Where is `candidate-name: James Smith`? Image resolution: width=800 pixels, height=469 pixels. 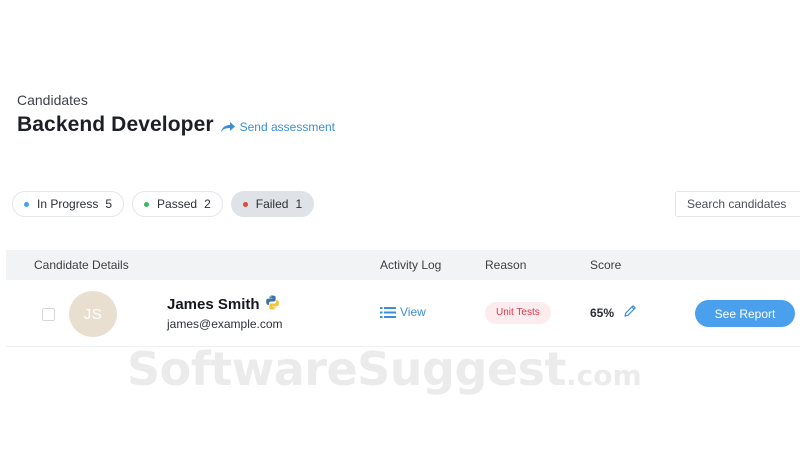
candidate-name: James Smith is located at coordinates (213, 304).